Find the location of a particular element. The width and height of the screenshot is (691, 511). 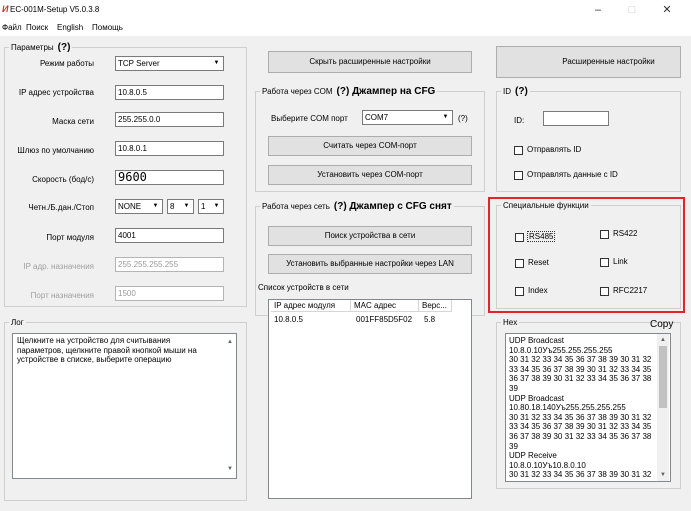

row-mac: 001FF85D5F02 is located at coordinates (384, 319).